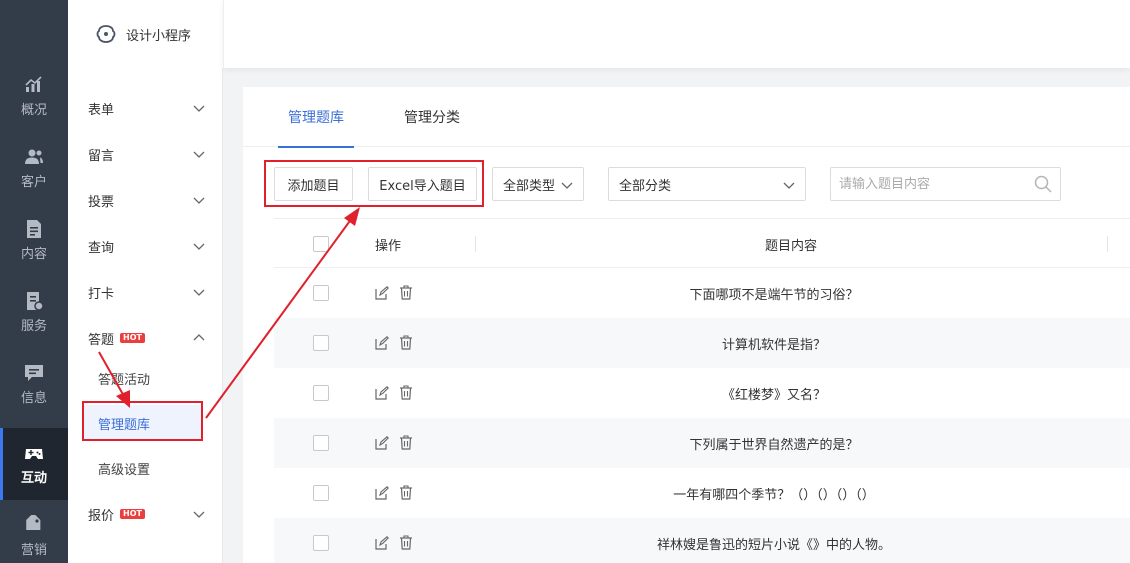 The image size is (1130, 563). I want to click on select-value: 全部类型, so click(529, 186).